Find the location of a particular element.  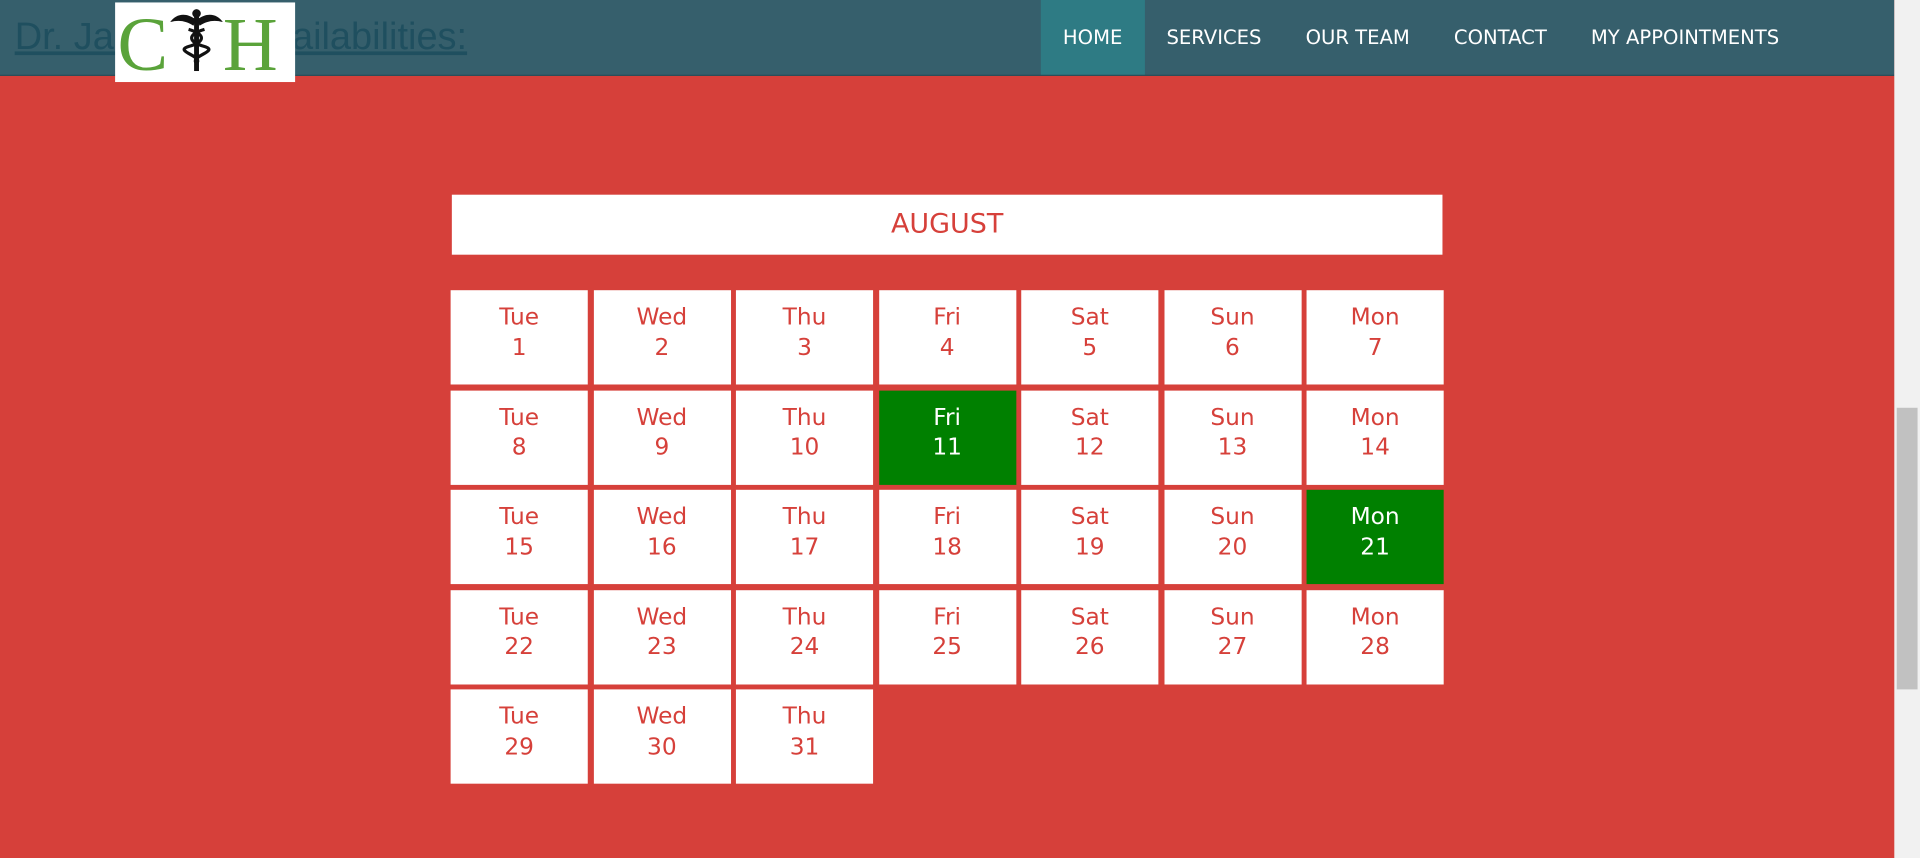

clinic-logo: C H is located at coordinates (205, 42).